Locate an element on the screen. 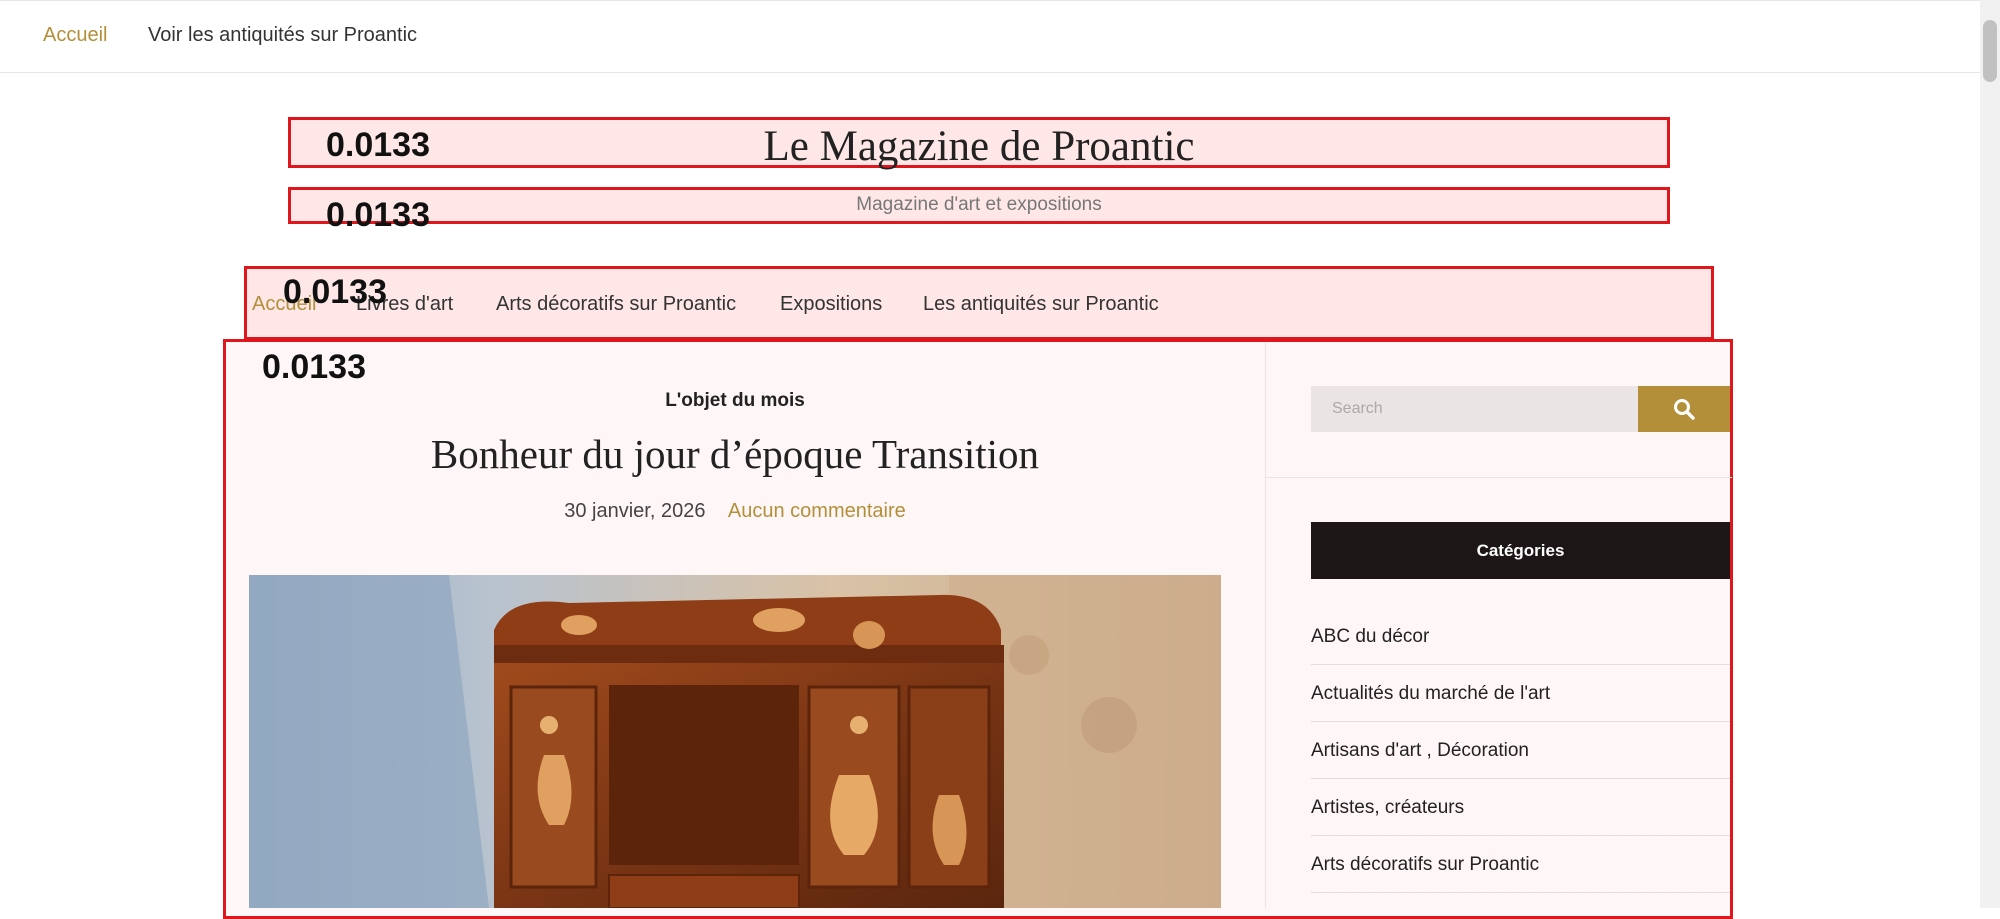 This screenshot has height=919, width=2000. site-title-region: Le Magazine de Proantic 0.0133 is located at coordinates (979, 144).